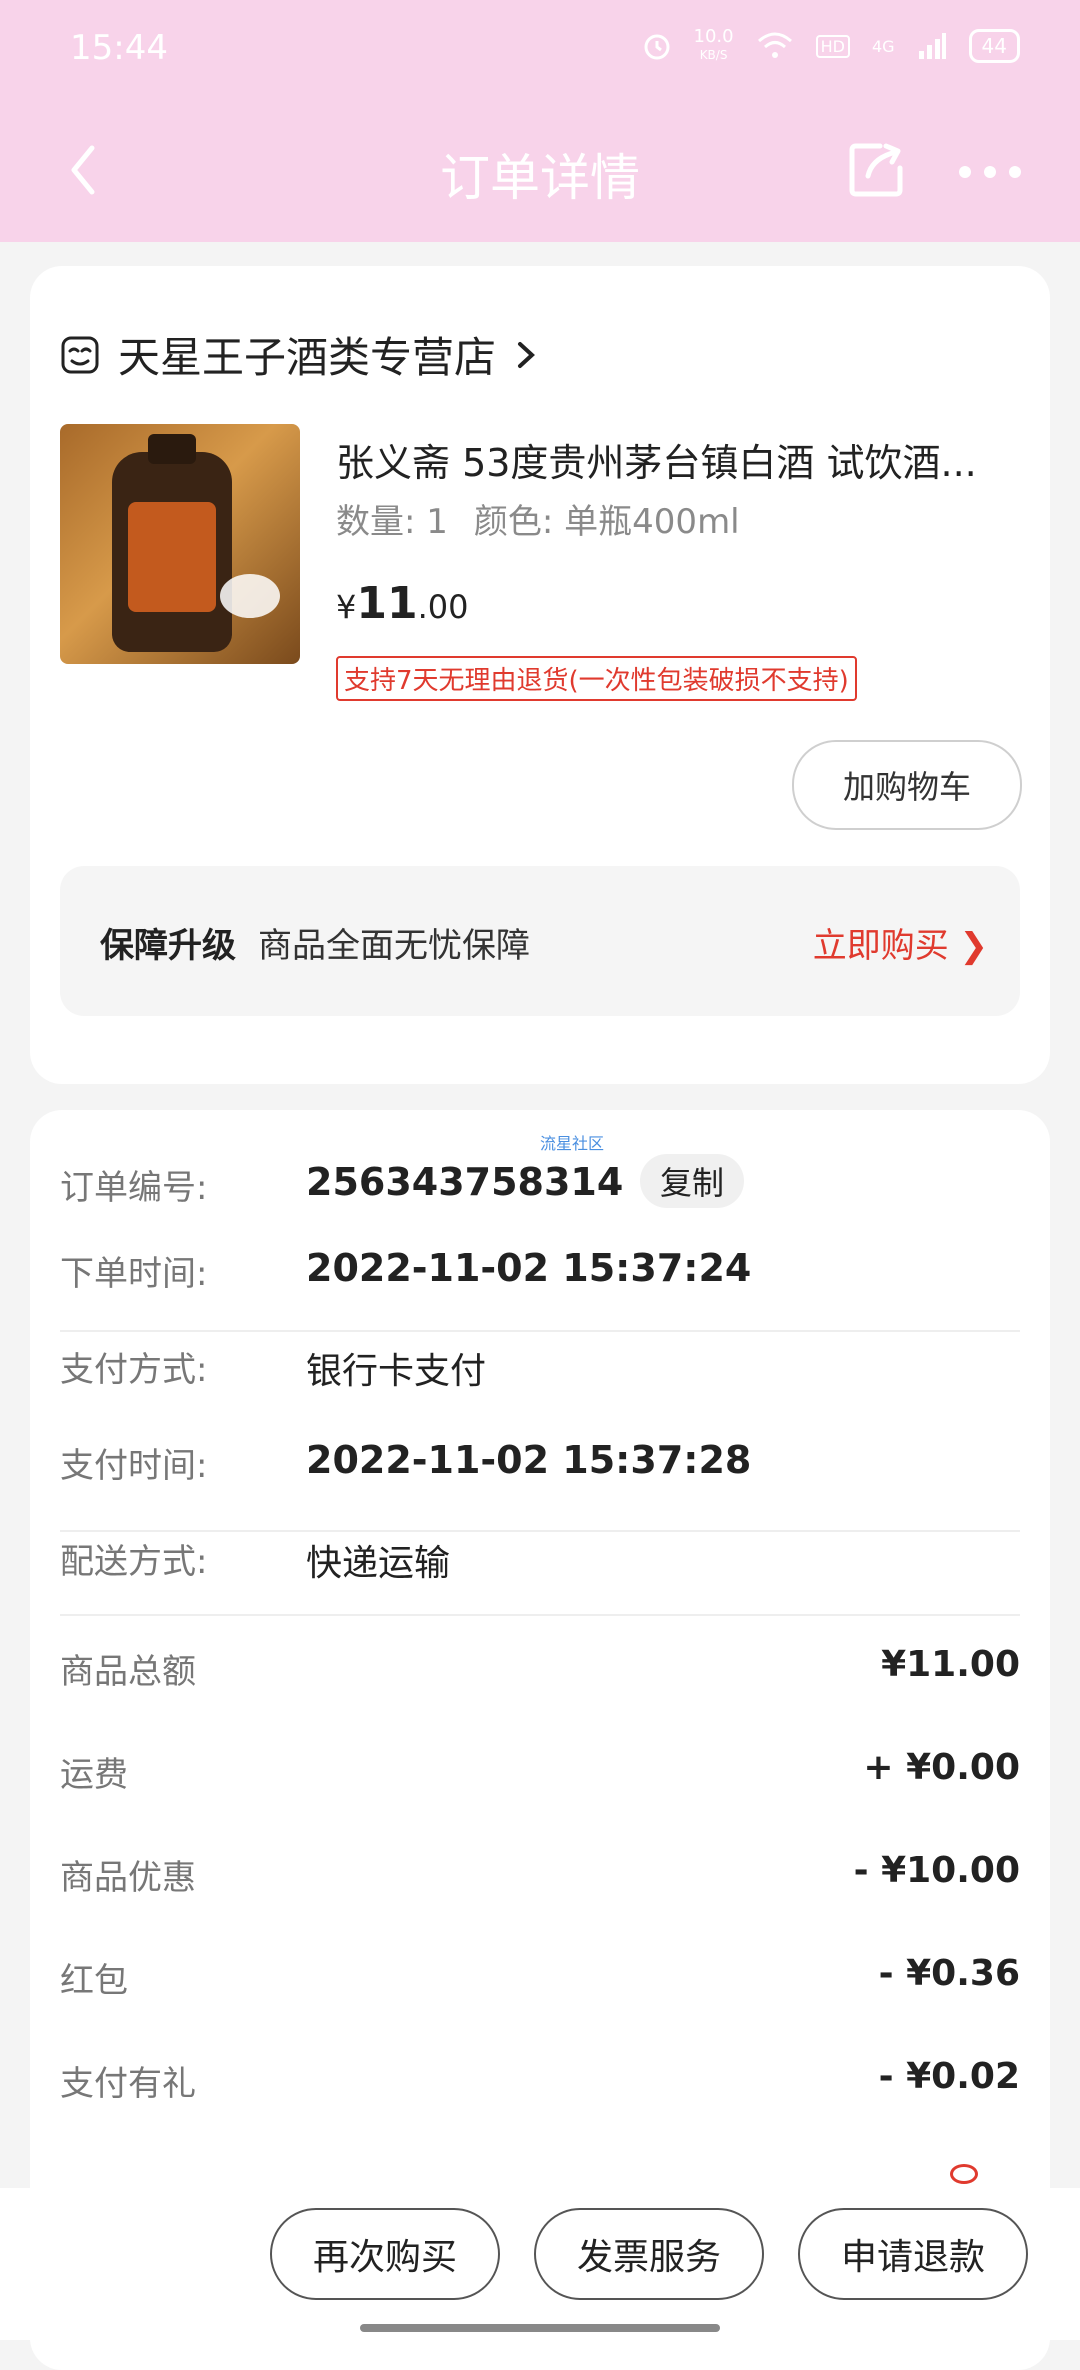 The image size is (1080, 2370). I want to click on amount-value: - ¥0.36, so click(949, 1973).